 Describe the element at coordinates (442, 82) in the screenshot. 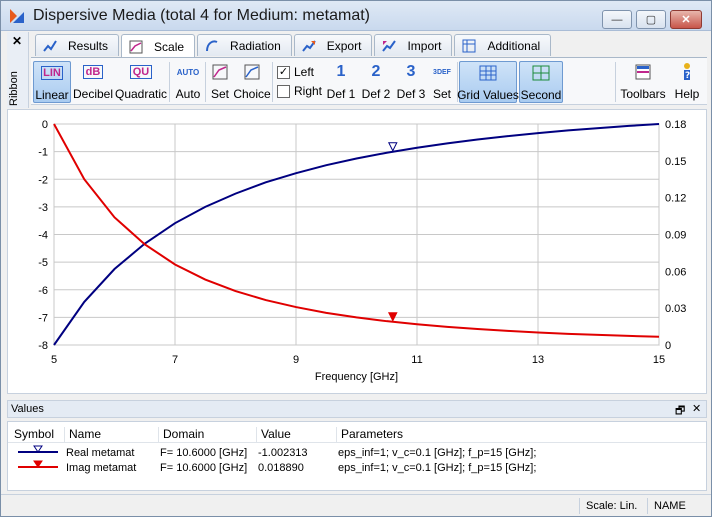

I see `set-def-button: 3DEF Set` at that location.